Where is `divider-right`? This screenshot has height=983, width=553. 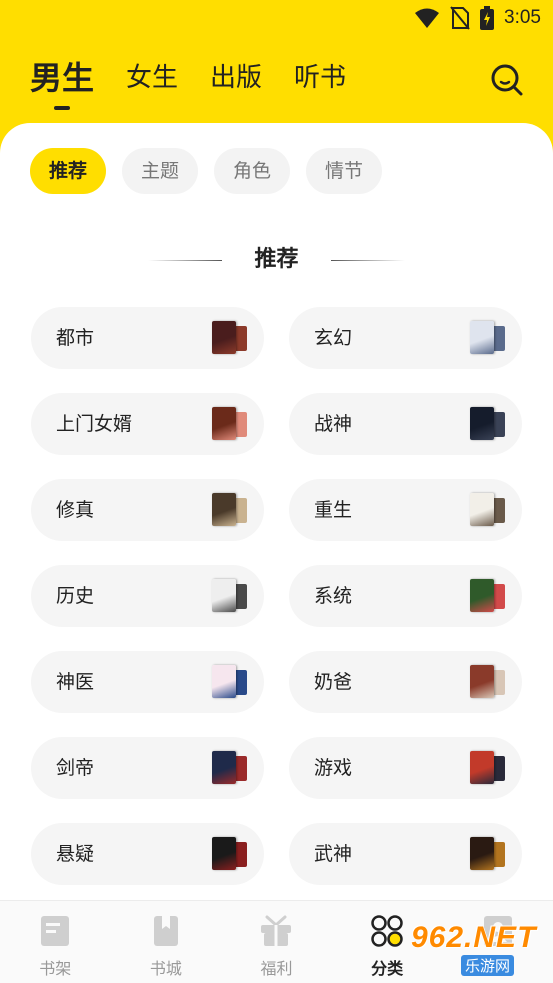
divider-right is located at coordinates (367, 260).